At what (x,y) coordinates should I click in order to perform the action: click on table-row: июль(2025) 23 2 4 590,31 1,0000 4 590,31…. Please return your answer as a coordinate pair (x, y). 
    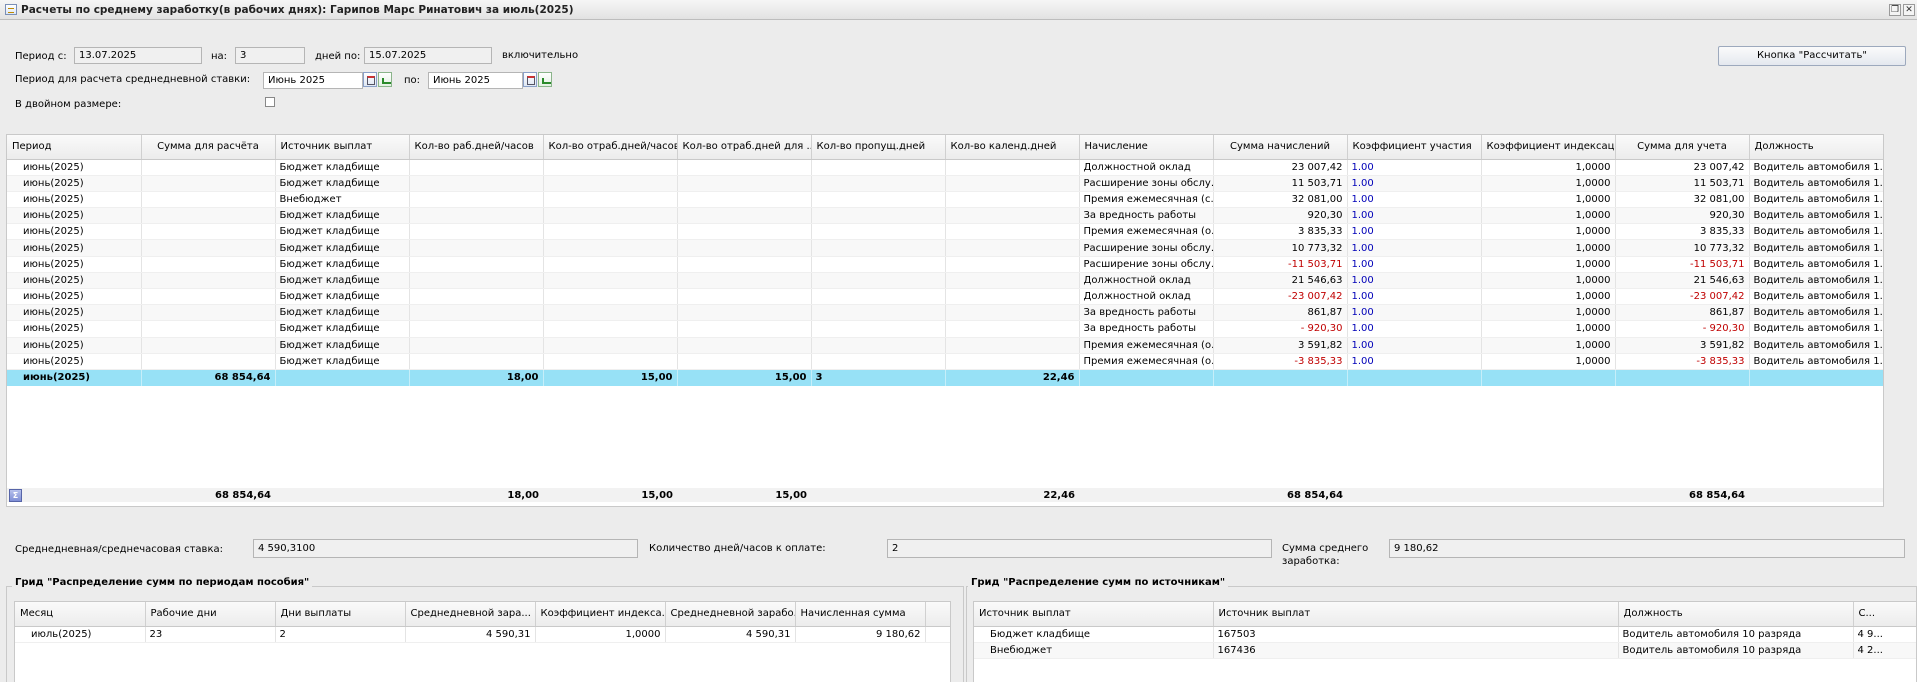
    Looking at the image, I should click on (482, 634).